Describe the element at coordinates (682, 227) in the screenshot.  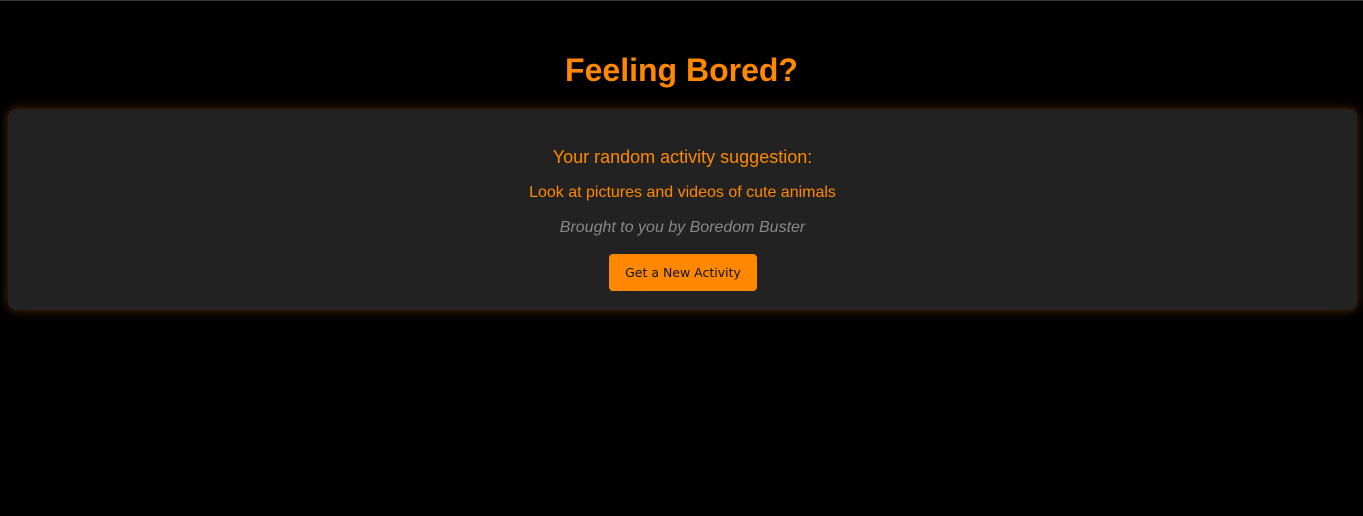
I see `credit-text: Brought to you by Boredom Buster` at that location.